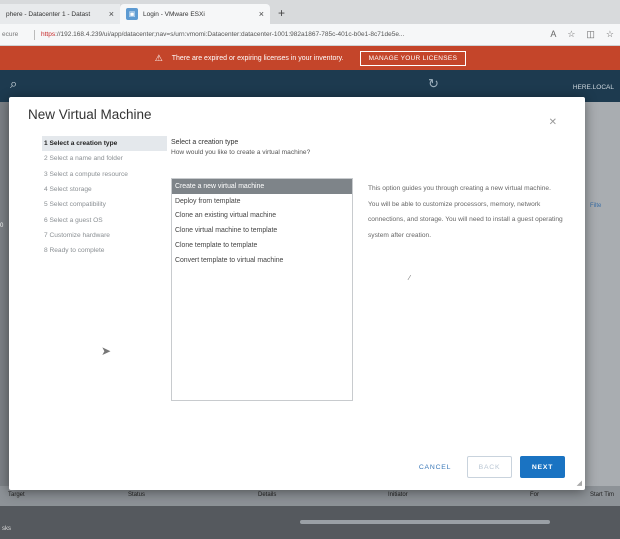 This screenshot has width=620, height=539. Describe the element at coordinates (74, 251) in the screenshot. I see `wizard-step: 8 Ready to complete` at that location.